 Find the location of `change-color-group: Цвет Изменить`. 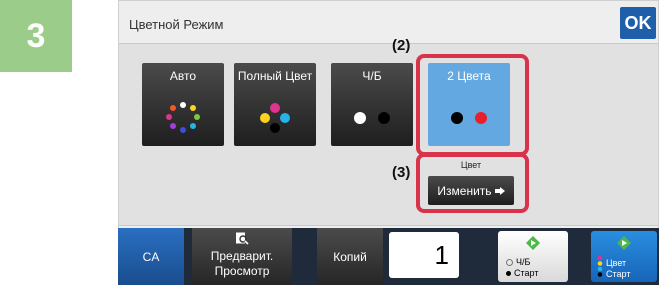

change-color-group: Цвет Изменить is located at coordinates (471, 182).